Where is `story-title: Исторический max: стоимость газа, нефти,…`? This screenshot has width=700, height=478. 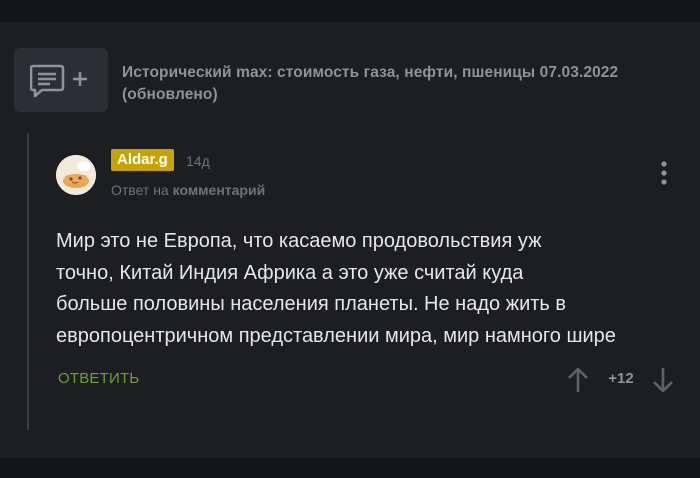
story-title: Исторический max: стоимость газа, нефти,… is located at coordinates (396, 84).